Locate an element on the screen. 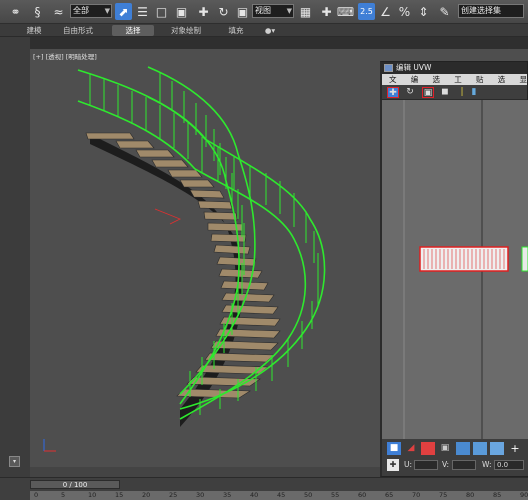 Image resolution: width=528 pixels, height=500 pixels. scale-icon: ▣ is located at coordinates (242, 11).